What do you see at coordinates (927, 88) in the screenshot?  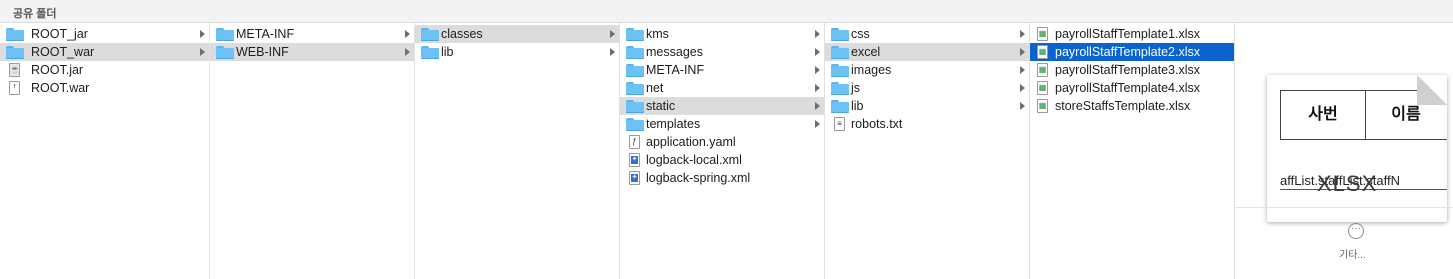 I see `list-item-js: js` at bounding box center [927, 88].